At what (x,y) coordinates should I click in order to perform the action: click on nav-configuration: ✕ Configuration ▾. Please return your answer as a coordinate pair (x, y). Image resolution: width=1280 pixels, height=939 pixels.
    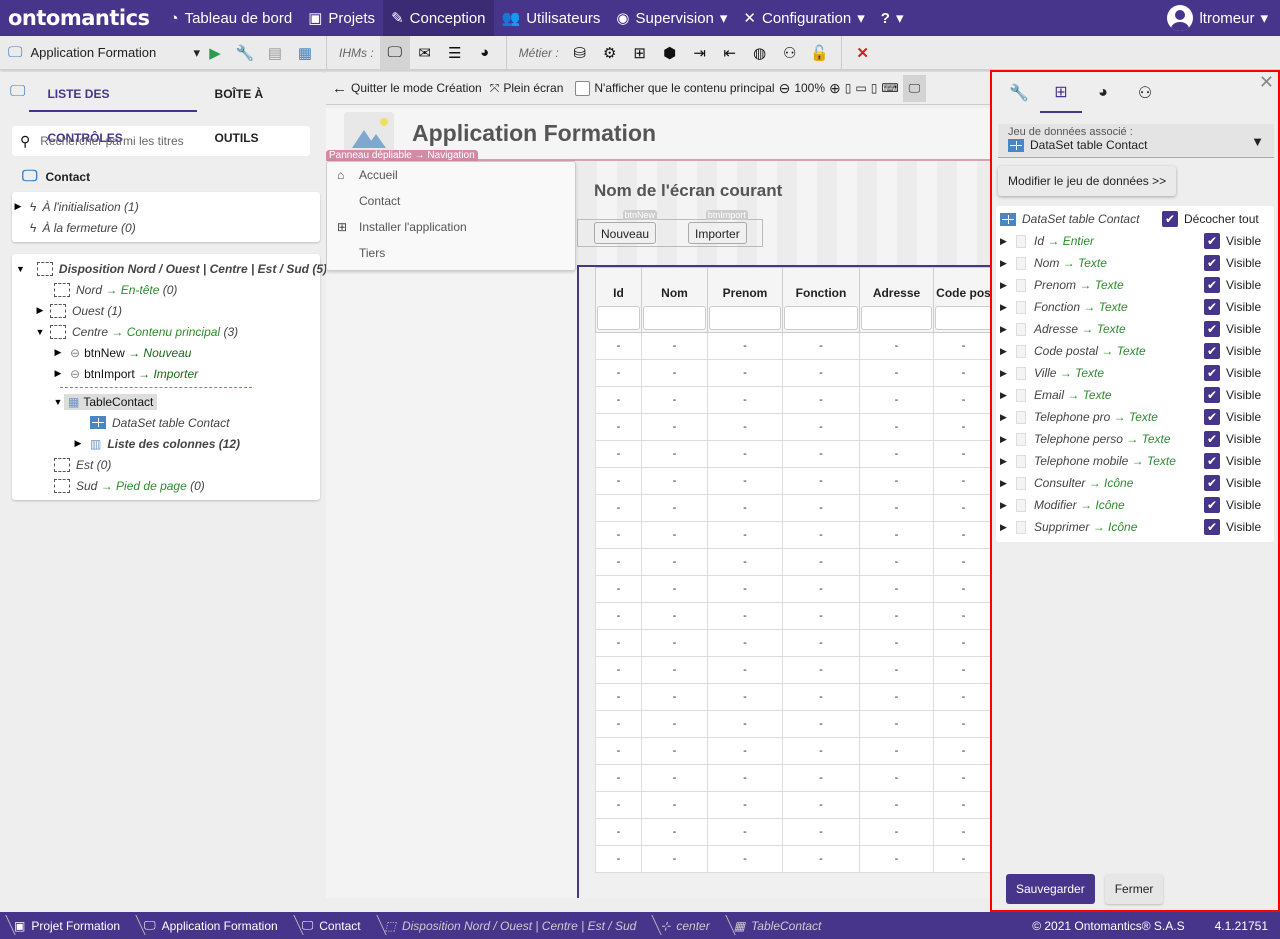
    Looking at the image, I should click on (803, 18).